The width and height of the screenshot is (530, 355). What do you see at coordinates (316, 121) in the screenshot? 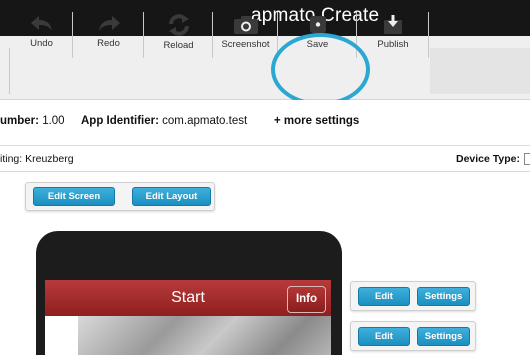
I see `more-settings-link: + more settings` at bounding box center [316, 121].